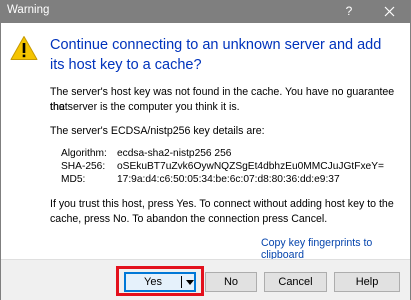 The width and height of the screenshot is (411, 300). Describe the element at coordinates (231, 282) in the screenshot. I see `no-button: No` at that location.